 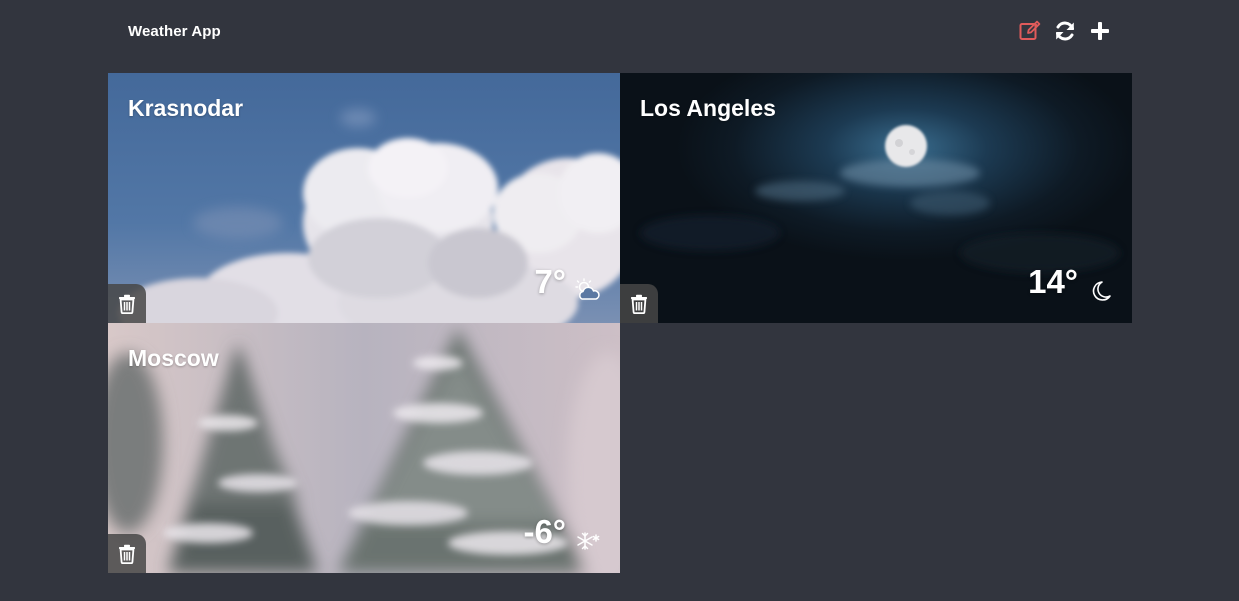 What do you see at coordinates (1053, 281) in the screenshot?
I see `temperature: 14°` at bounding box center [1053, 281].